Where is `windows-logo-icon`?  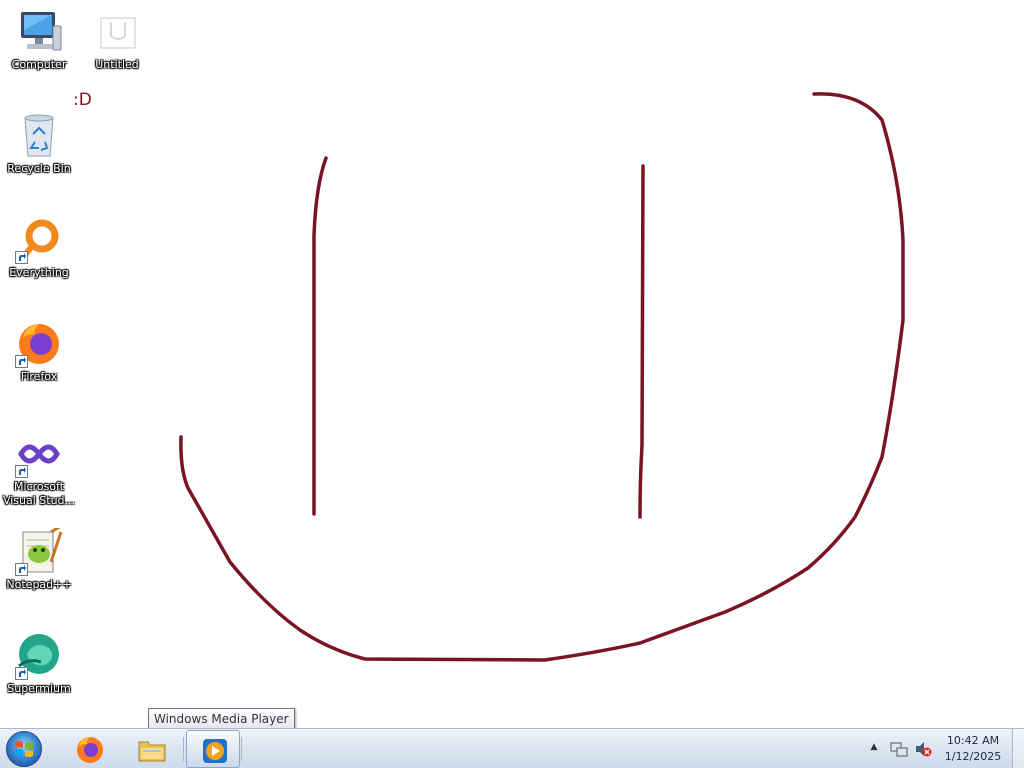
windows-logo-icon is located at coordinates (24, 749).